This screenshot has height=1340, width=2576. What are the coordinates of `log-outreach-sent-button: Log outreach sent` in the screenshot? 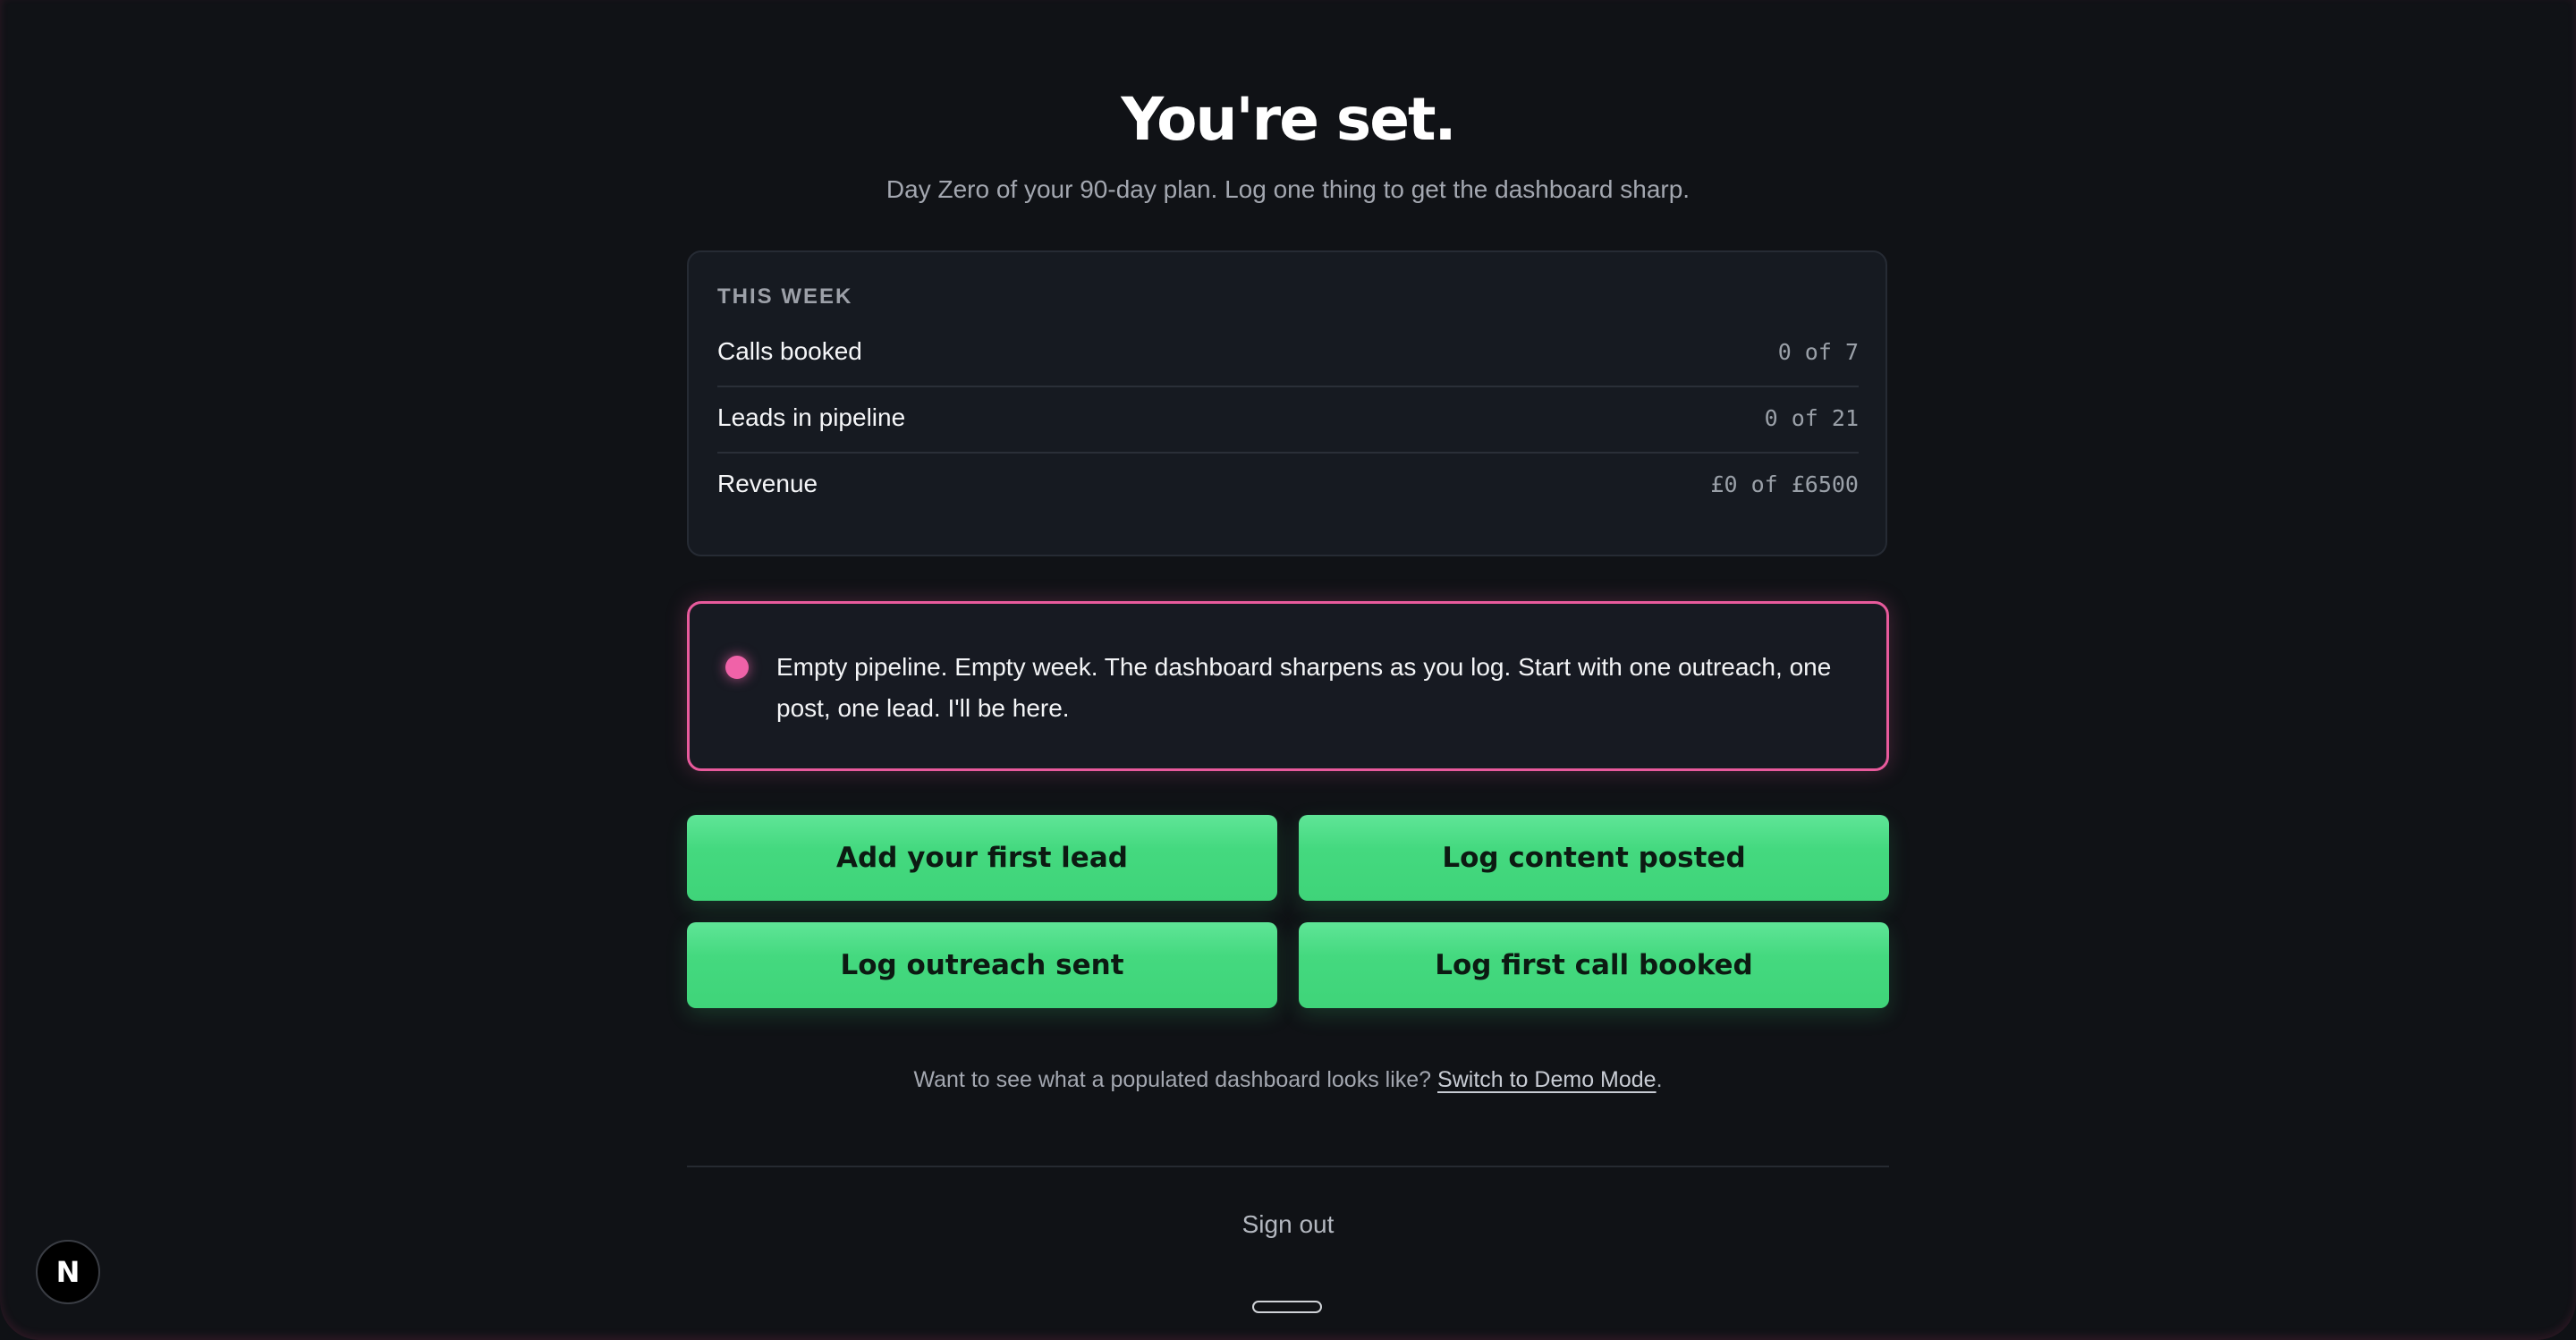 It's located at (982, 965).